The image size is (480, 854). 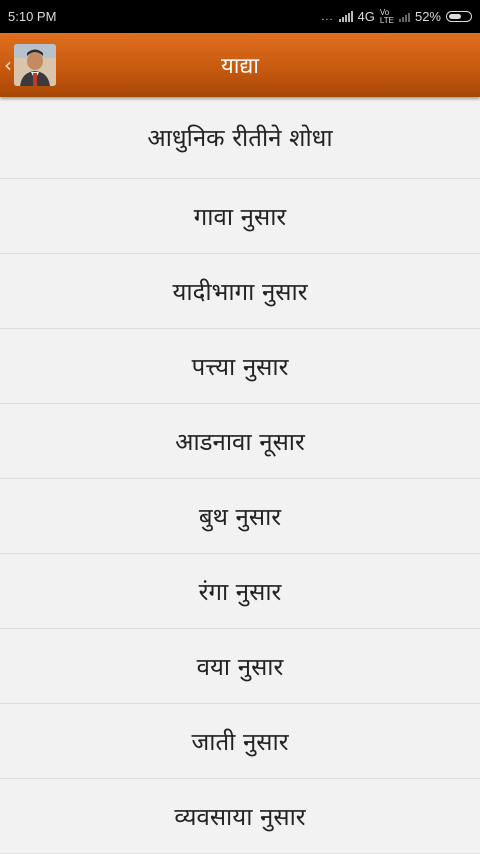 What do you see at coordinates (240, 441) in the screenshot?
I see `list-item: आडनावा नूसार` at bounding box center [240, 441].